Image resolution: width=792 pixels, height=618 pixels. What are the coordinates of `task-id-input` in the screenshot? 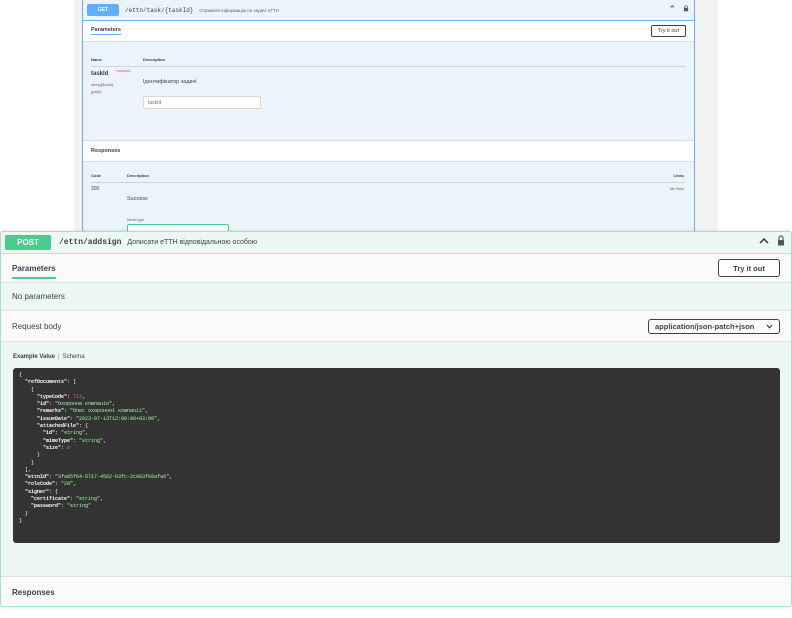 It's located at (202, 102).